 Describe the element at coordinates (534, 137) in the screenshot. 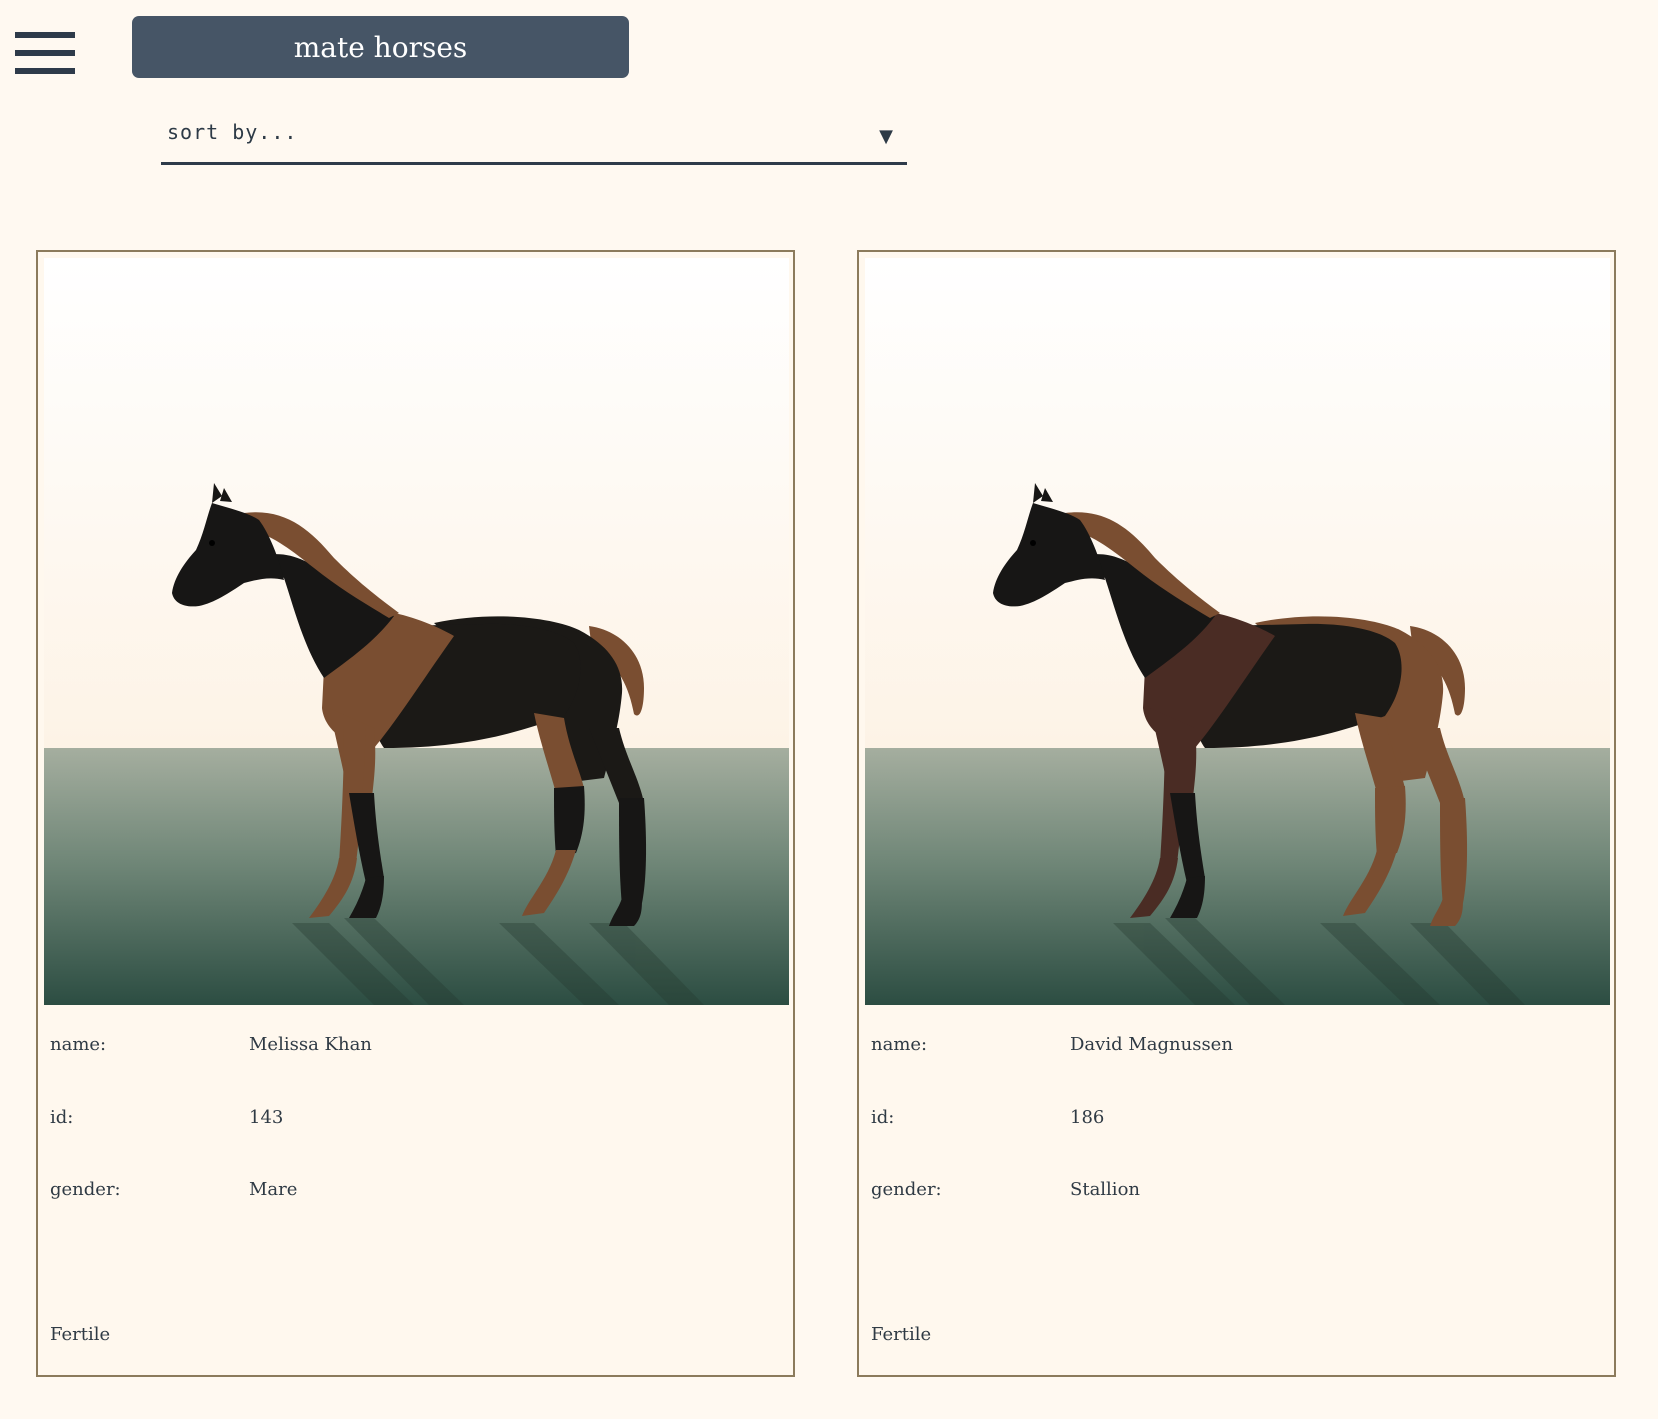

I see `sort-select: sort by... ▼` at that location.